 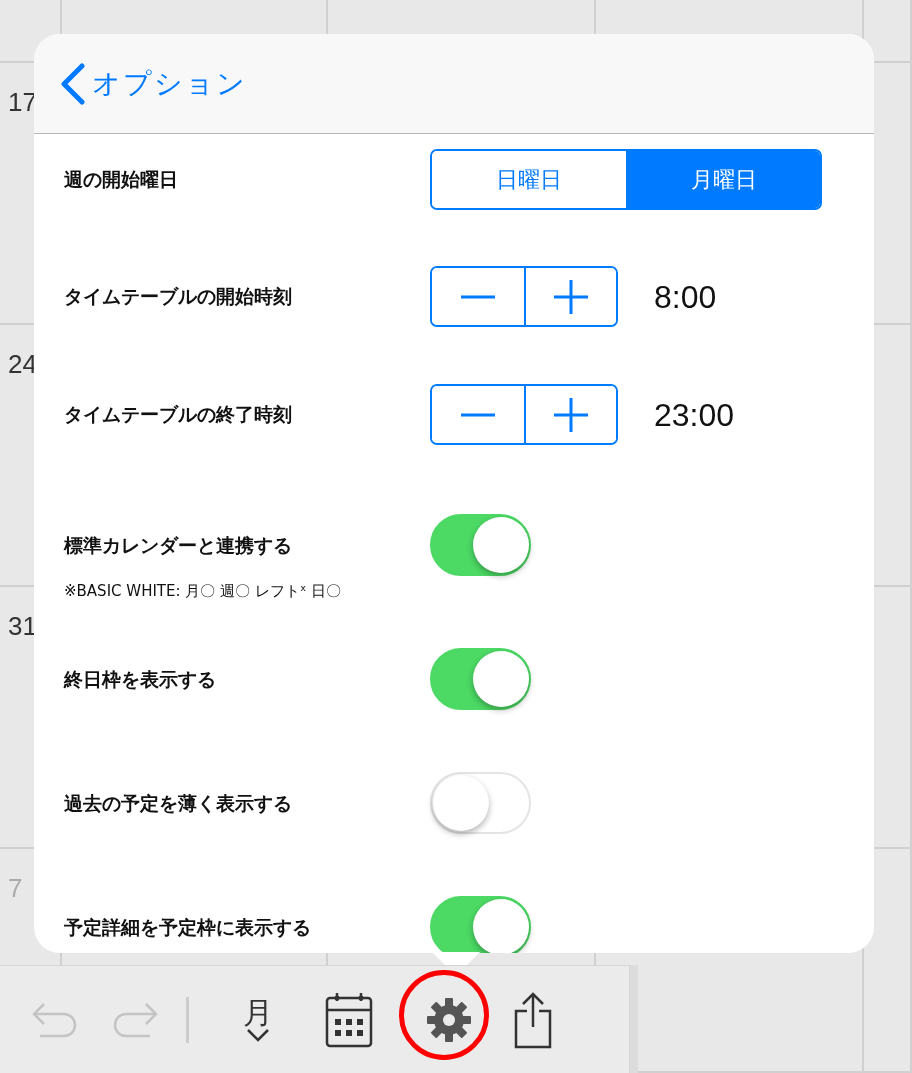 I want to click on setting-label: タイムテーブルの開始時刻, so click(x=178, y=297).